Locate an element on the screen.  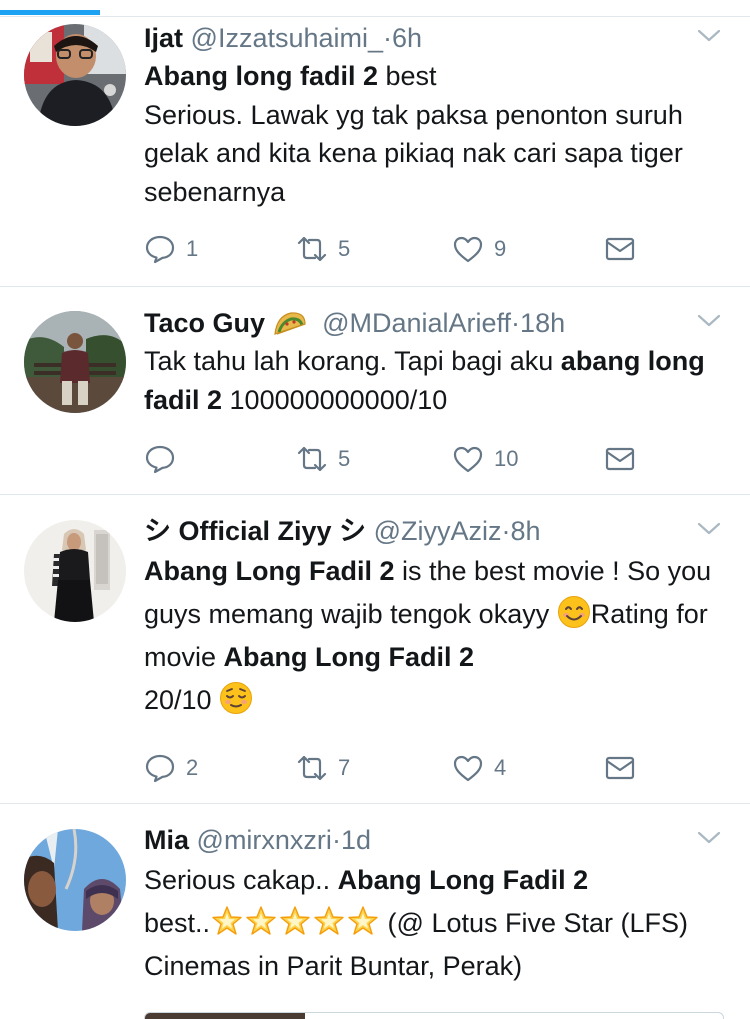
timestamp: 8h is located at coordinates (526, 531).